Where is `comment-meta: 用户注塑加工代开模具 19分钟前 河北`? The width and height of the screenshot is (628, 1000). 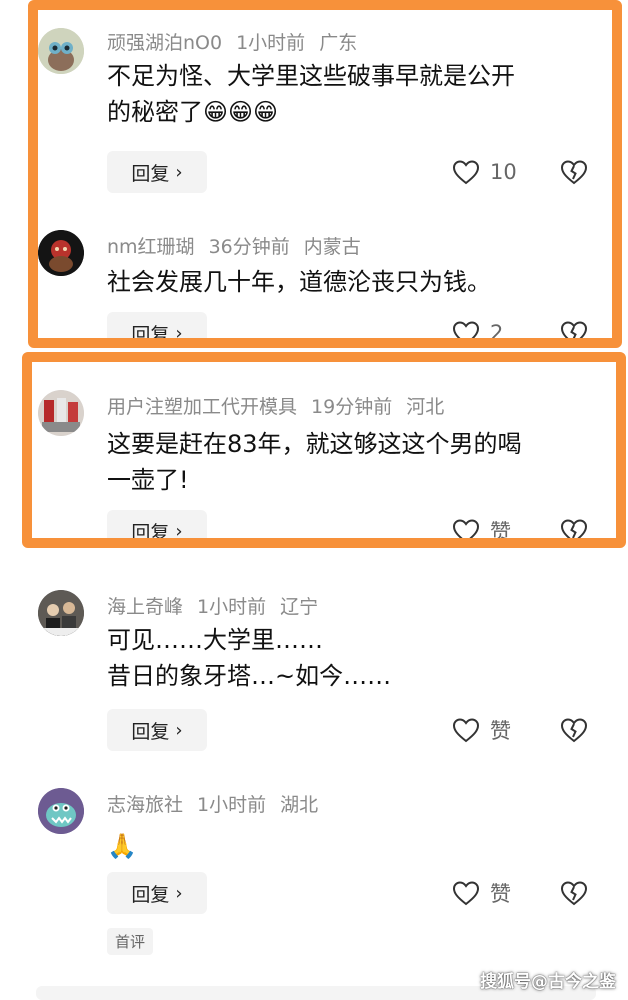
comment-meta: 用户注塑加工代开模具 19分钟前 河北 is located at coordinates (282, 405).